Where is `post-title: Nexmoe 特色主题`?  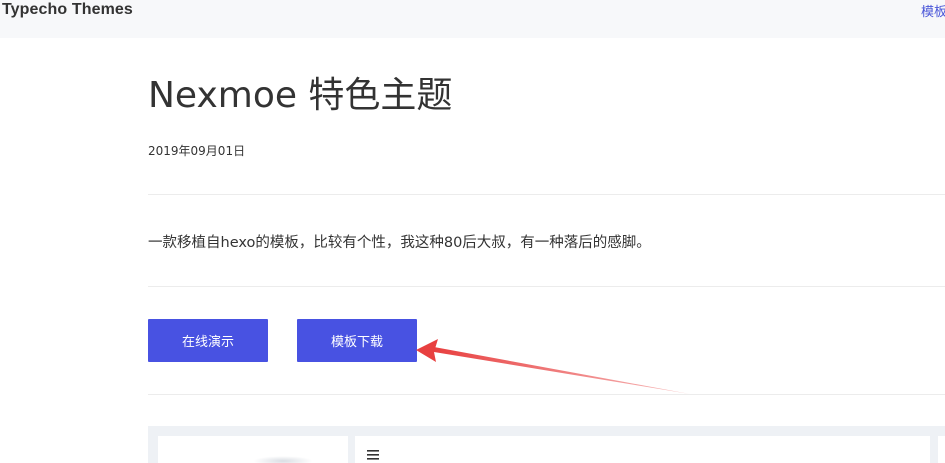 post-title: Nexmoe 特色主题 is located at coordinates (300, 95).